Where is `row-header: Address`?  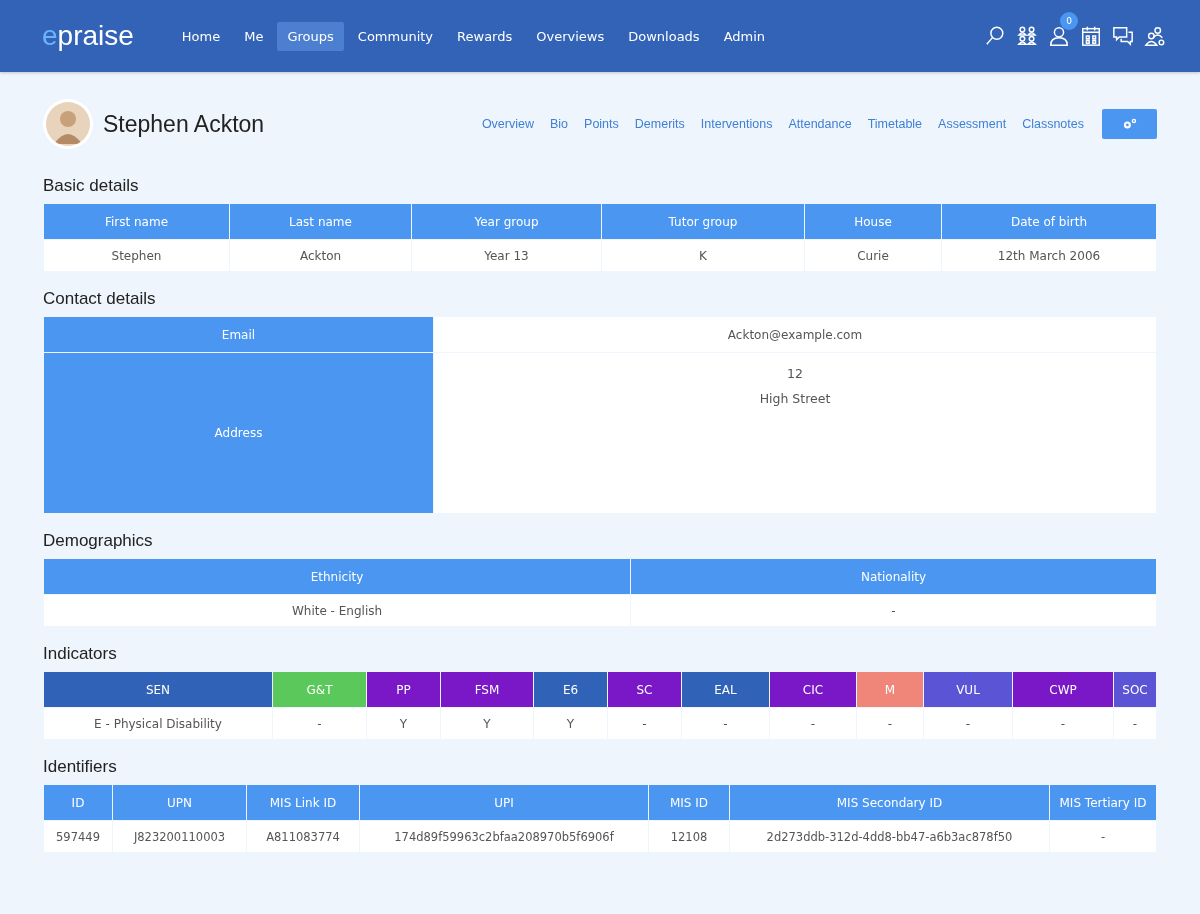 row-header: Address is located at coordinates (238, 433).